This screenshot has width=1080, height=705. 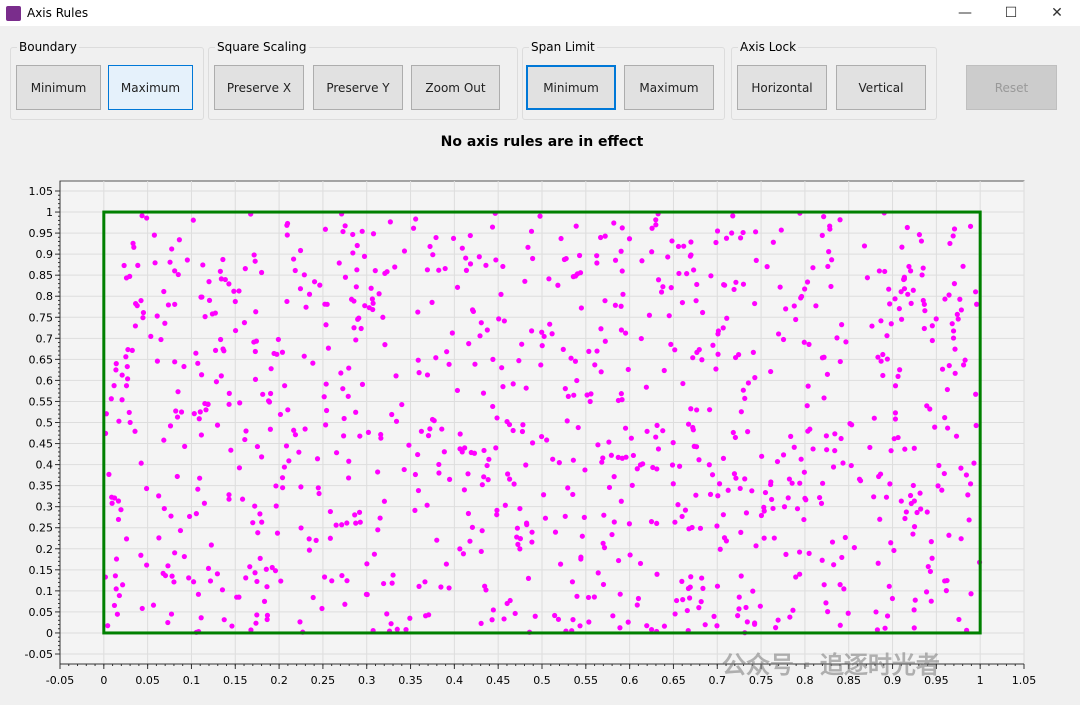 What do you see at coordinates (45, 549) in the screenshot?
I see `y-tick-label: 0.2` at bounding box center [45, 549].